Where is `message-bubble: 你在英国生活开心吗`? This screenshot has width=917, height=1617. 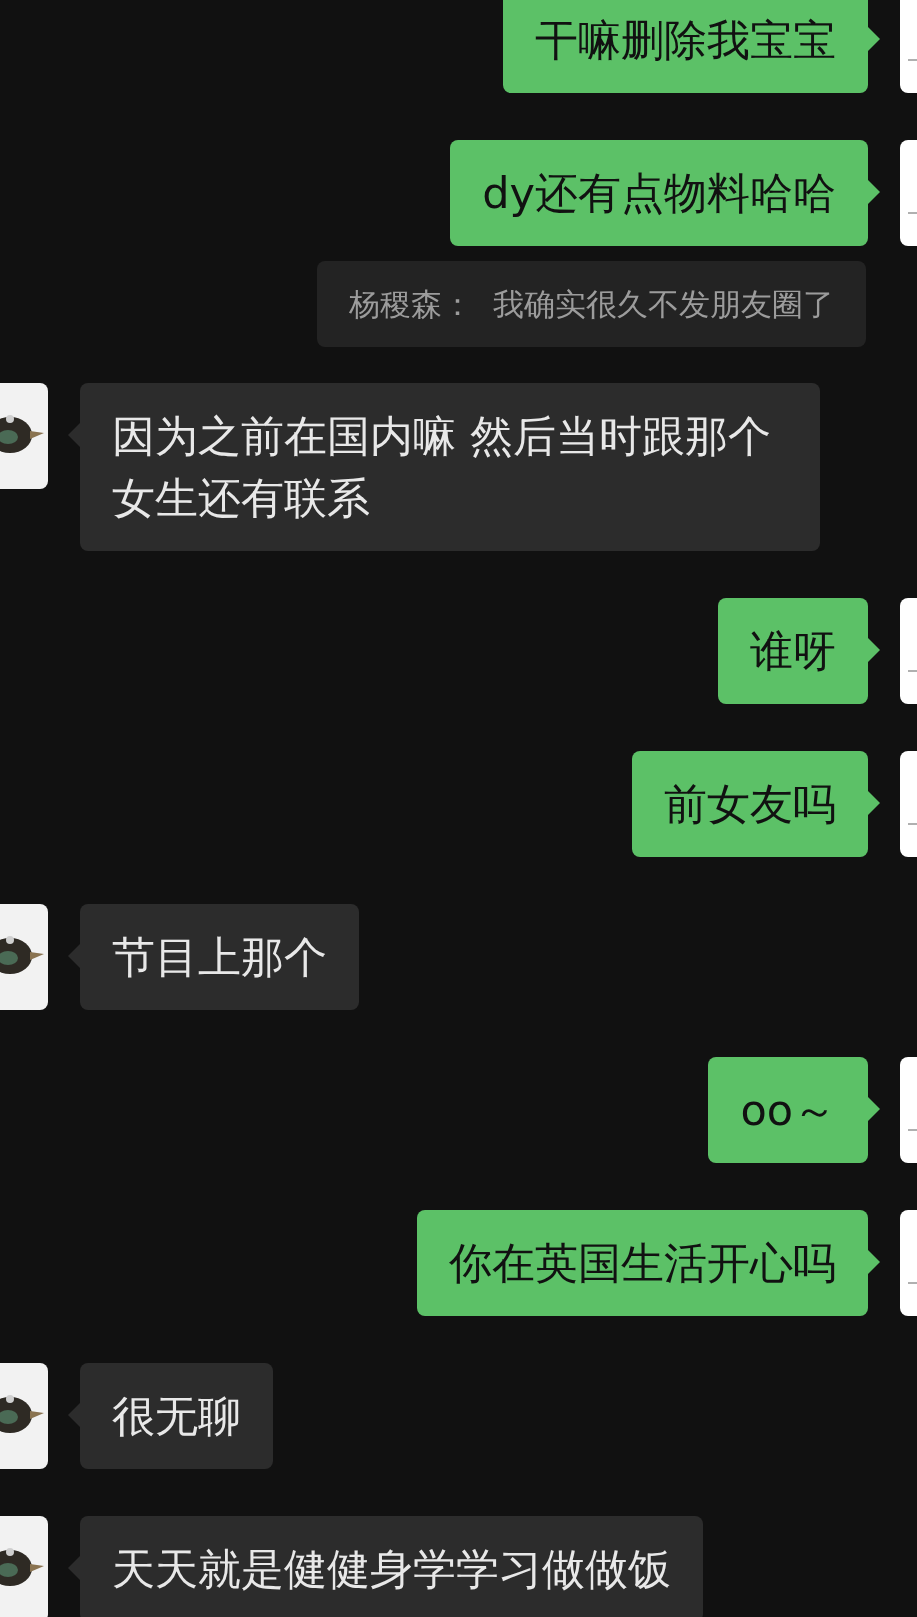
message-bubble: 你在英国生活开心吗 is located at coordinates (642, 1263).